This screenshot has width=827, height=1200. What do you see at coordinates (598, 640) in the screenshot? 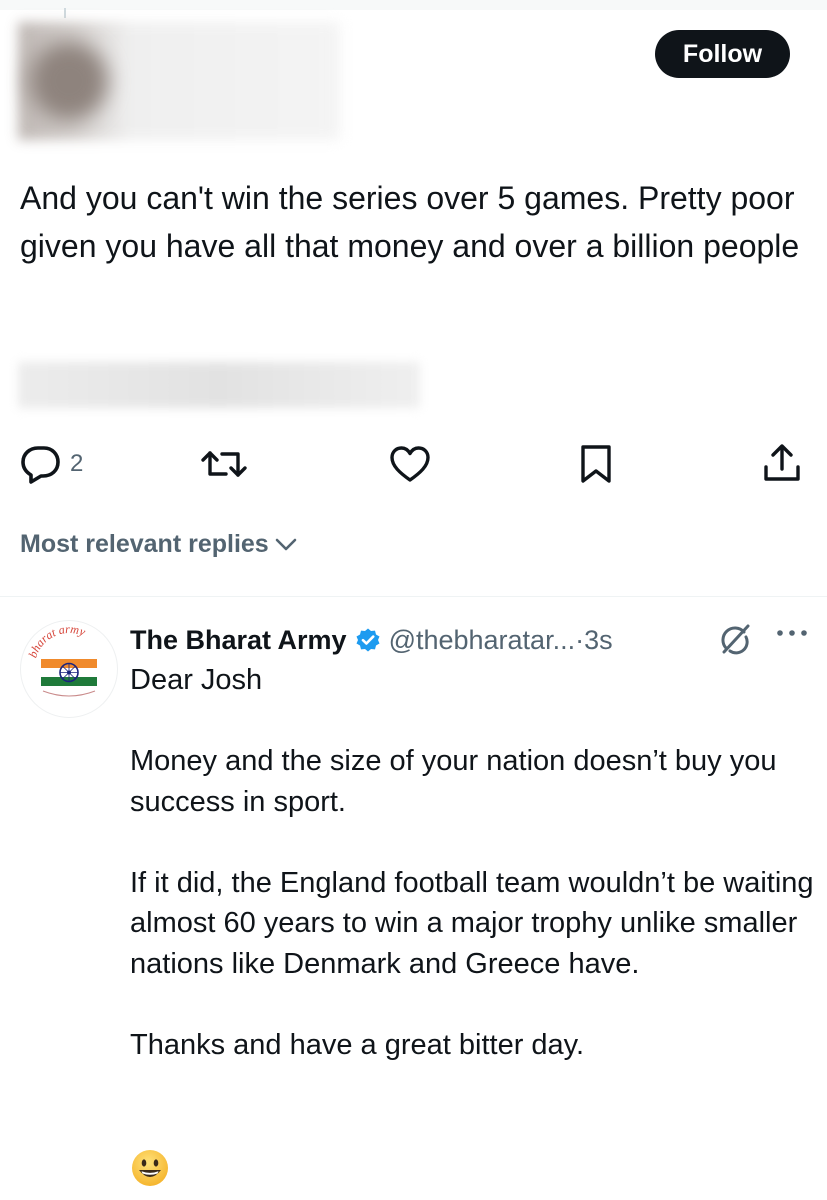
I see `reply-timestamp: 3s` at bounding box center [598, 640].